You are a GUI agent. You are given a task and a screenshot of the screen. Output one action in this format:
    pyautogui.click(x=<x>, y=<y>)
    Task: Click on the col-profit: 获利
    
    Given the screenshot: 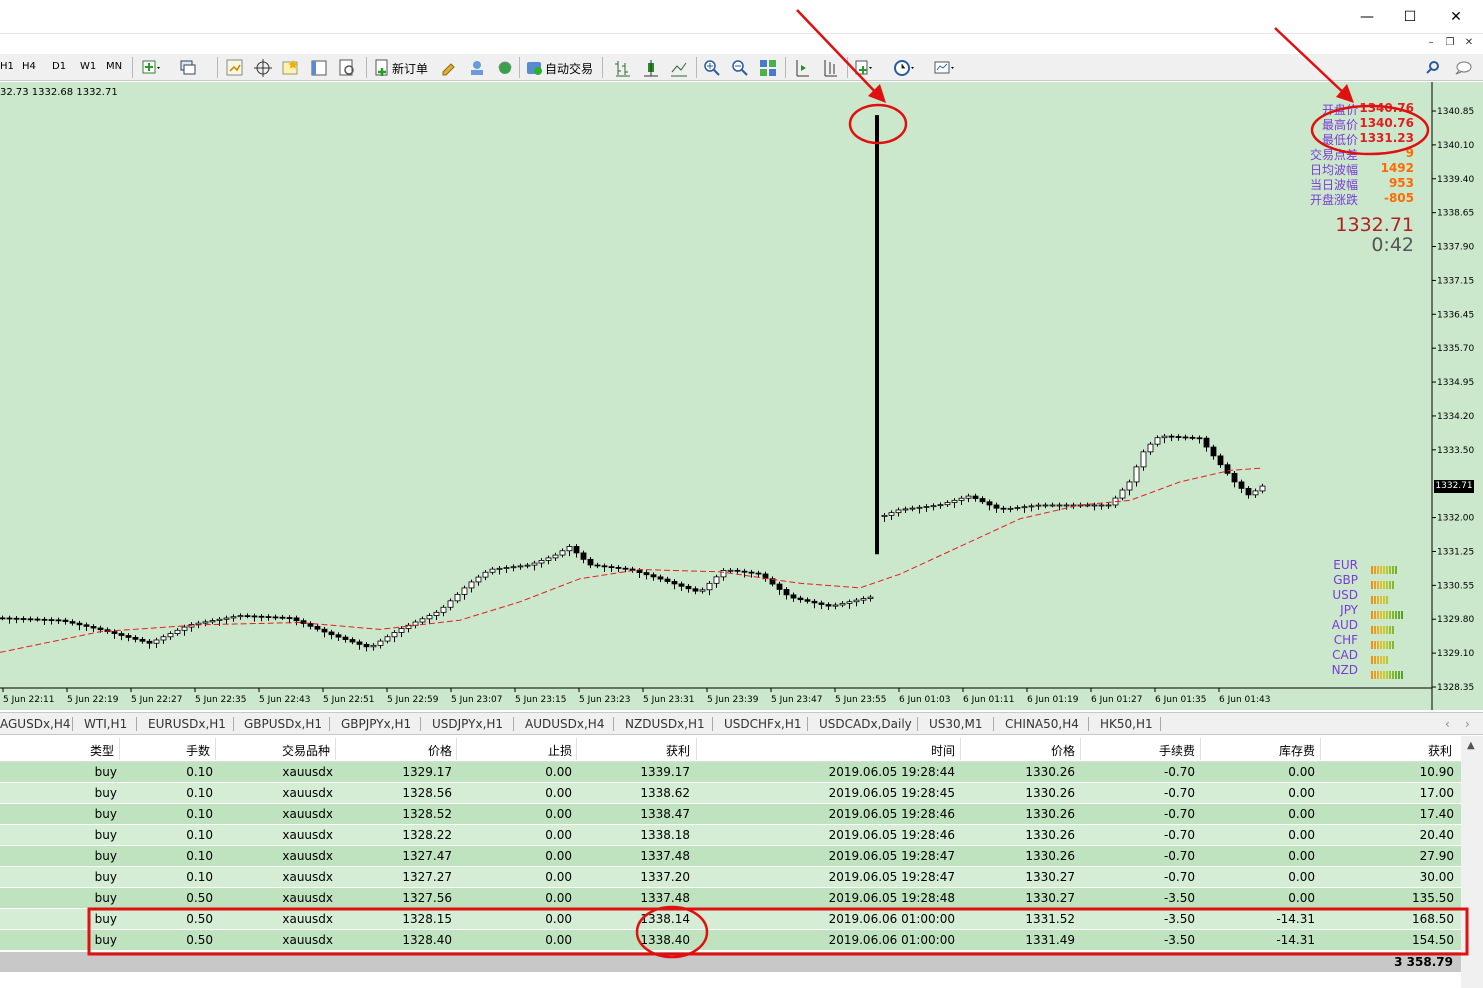 What is the action you would take?
    pyautogui.click(x=1386, y=750)
    